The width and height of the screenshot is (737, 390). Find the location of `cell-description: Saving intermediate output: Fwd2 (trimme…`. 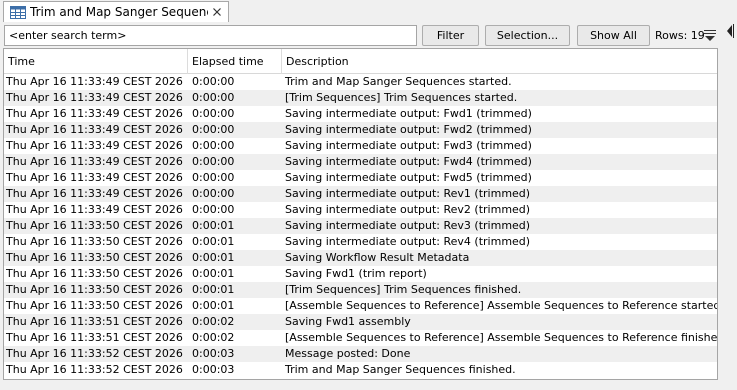

cell-description: Saving intermediate output: Fwd2 (trimme… is located at coordinates (408, 129).